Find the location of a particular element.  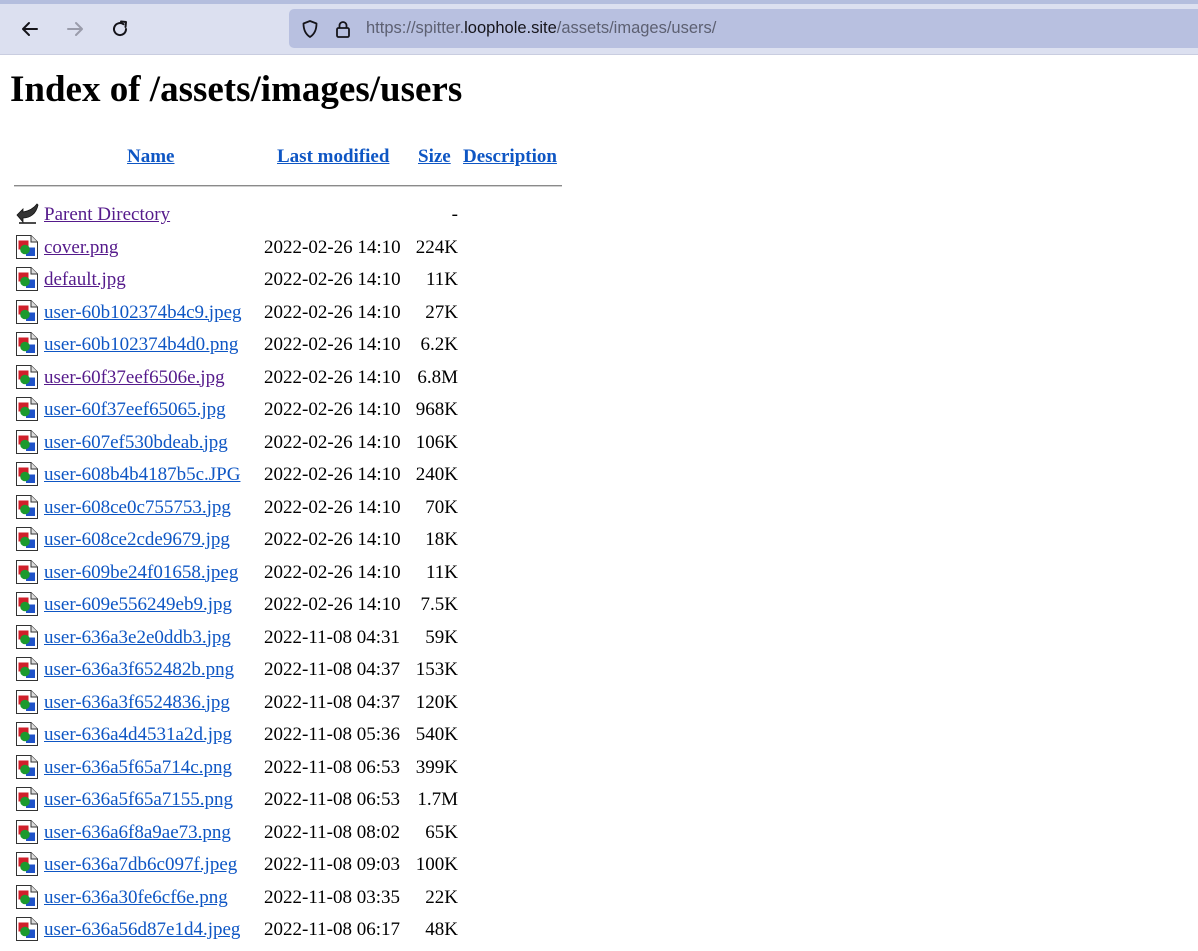

back-button is located at coordinates (30, 29).